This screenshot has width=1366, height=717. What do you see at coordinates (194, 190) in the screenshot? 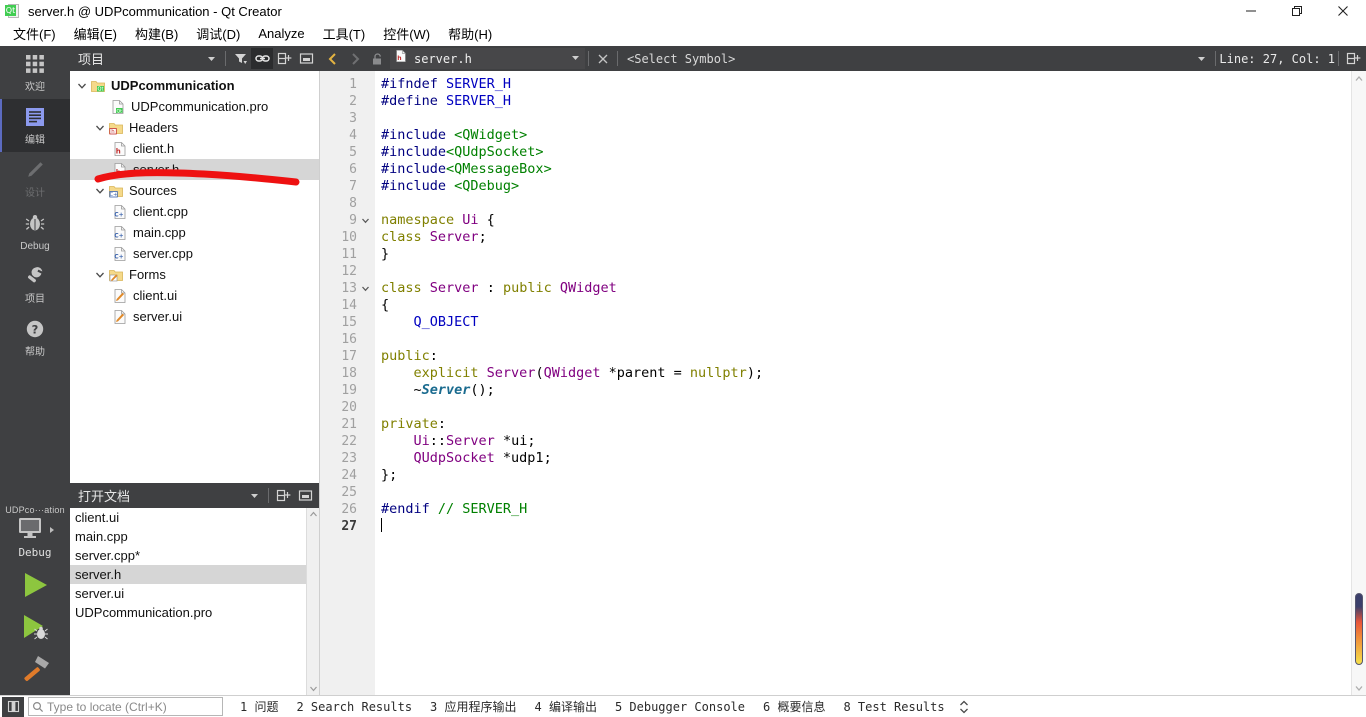
I see `tree-row-sources: C+ Sources` at bounding box center [194, 190].